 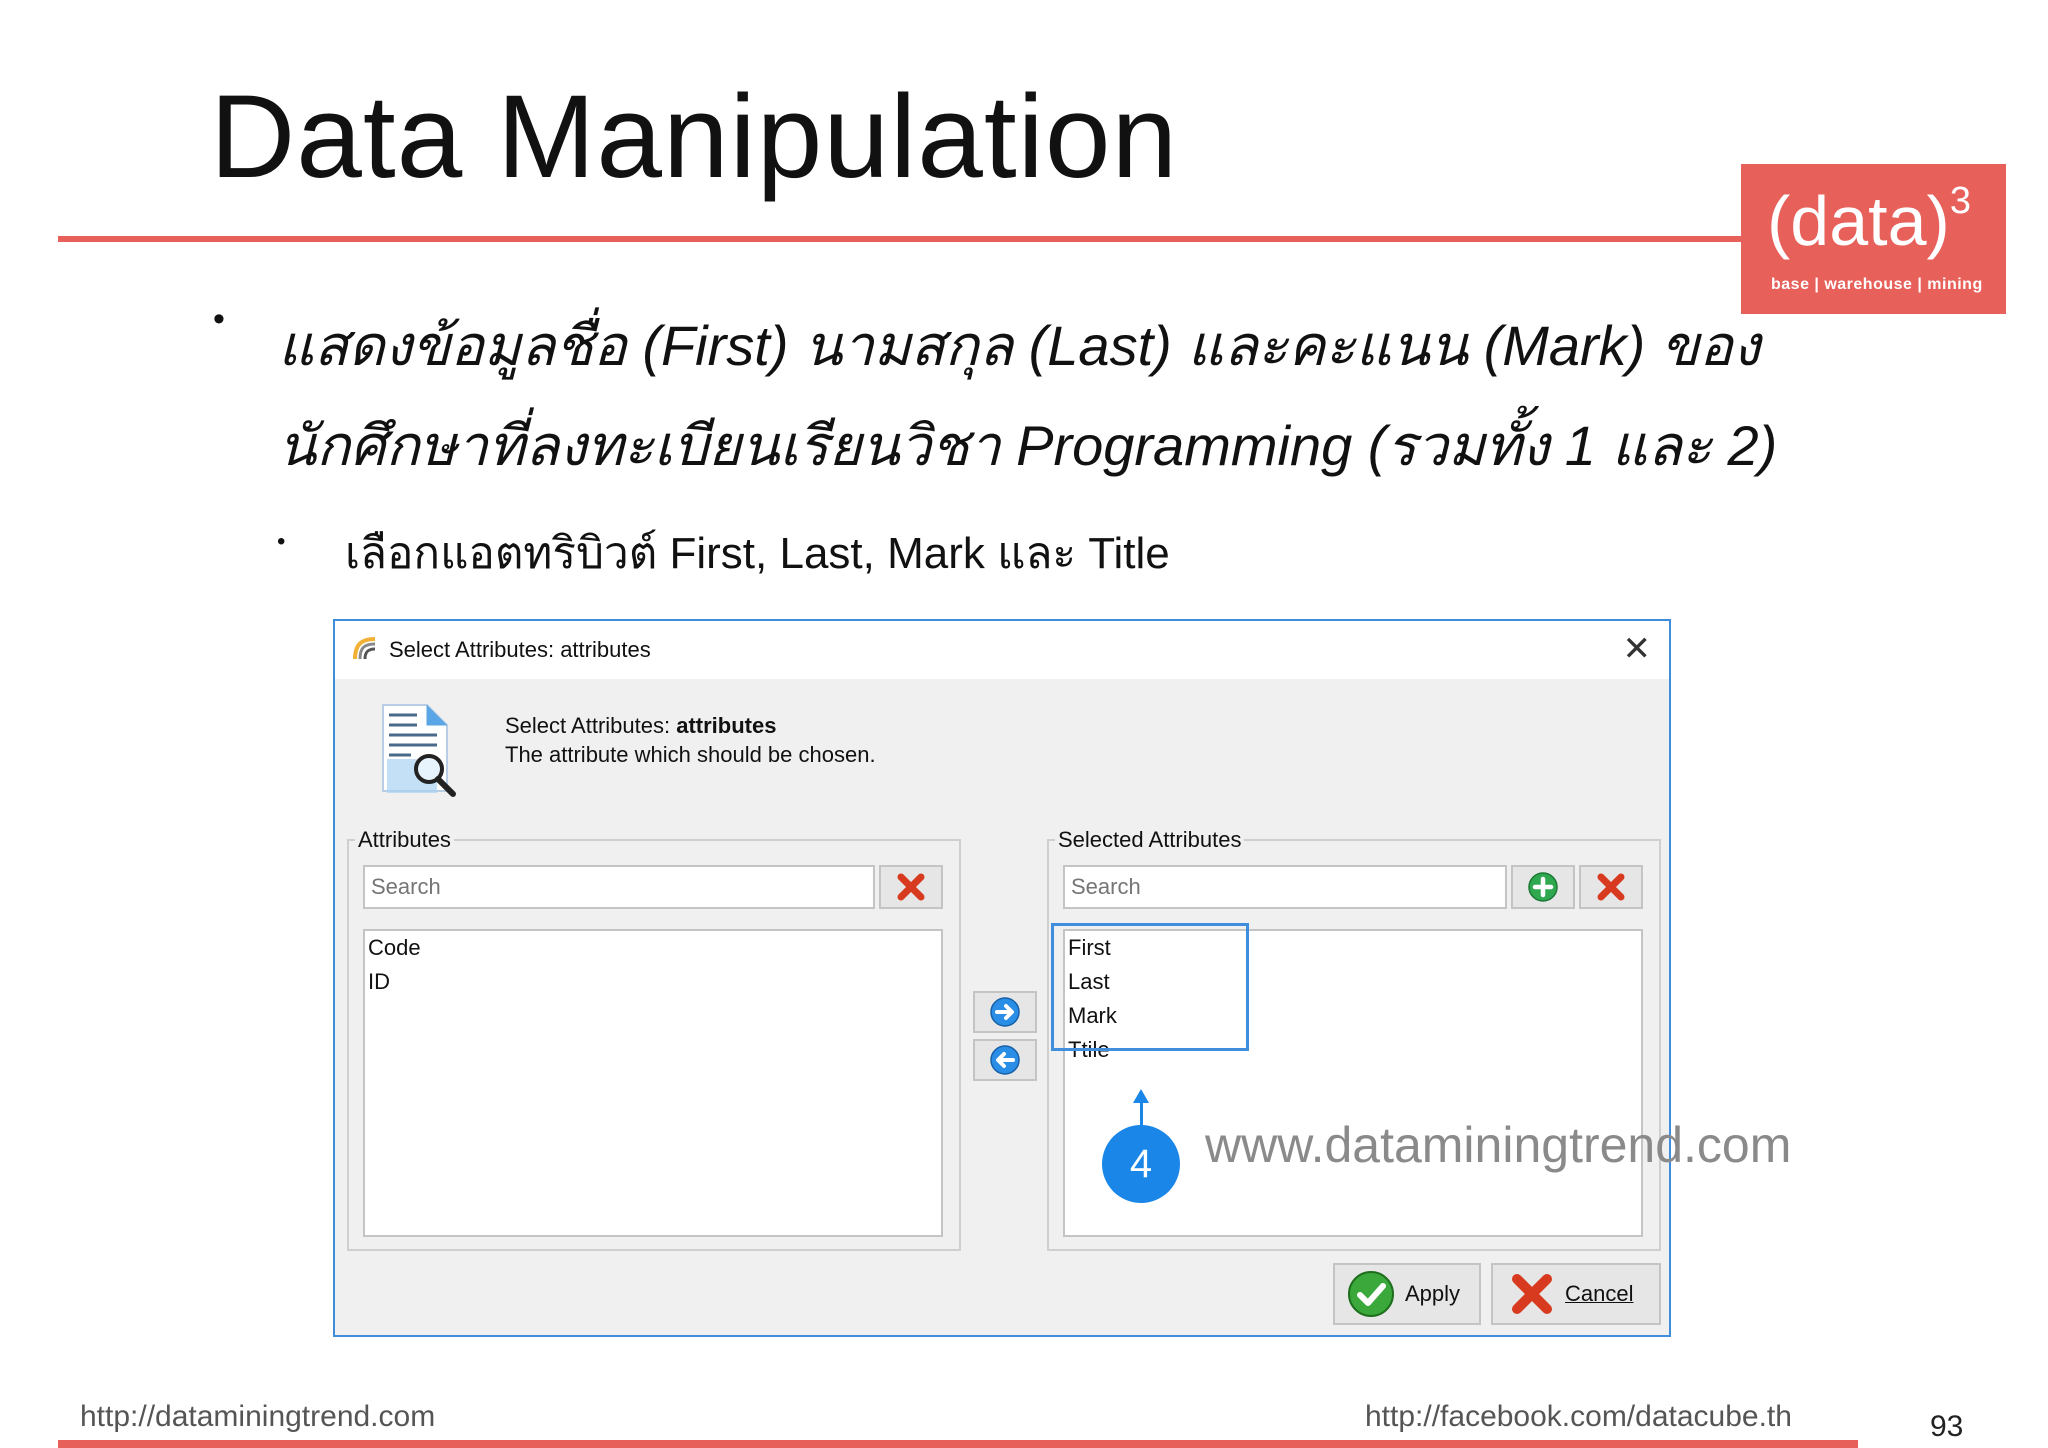 I want to click on title-rule, so click(x=903, y=239).